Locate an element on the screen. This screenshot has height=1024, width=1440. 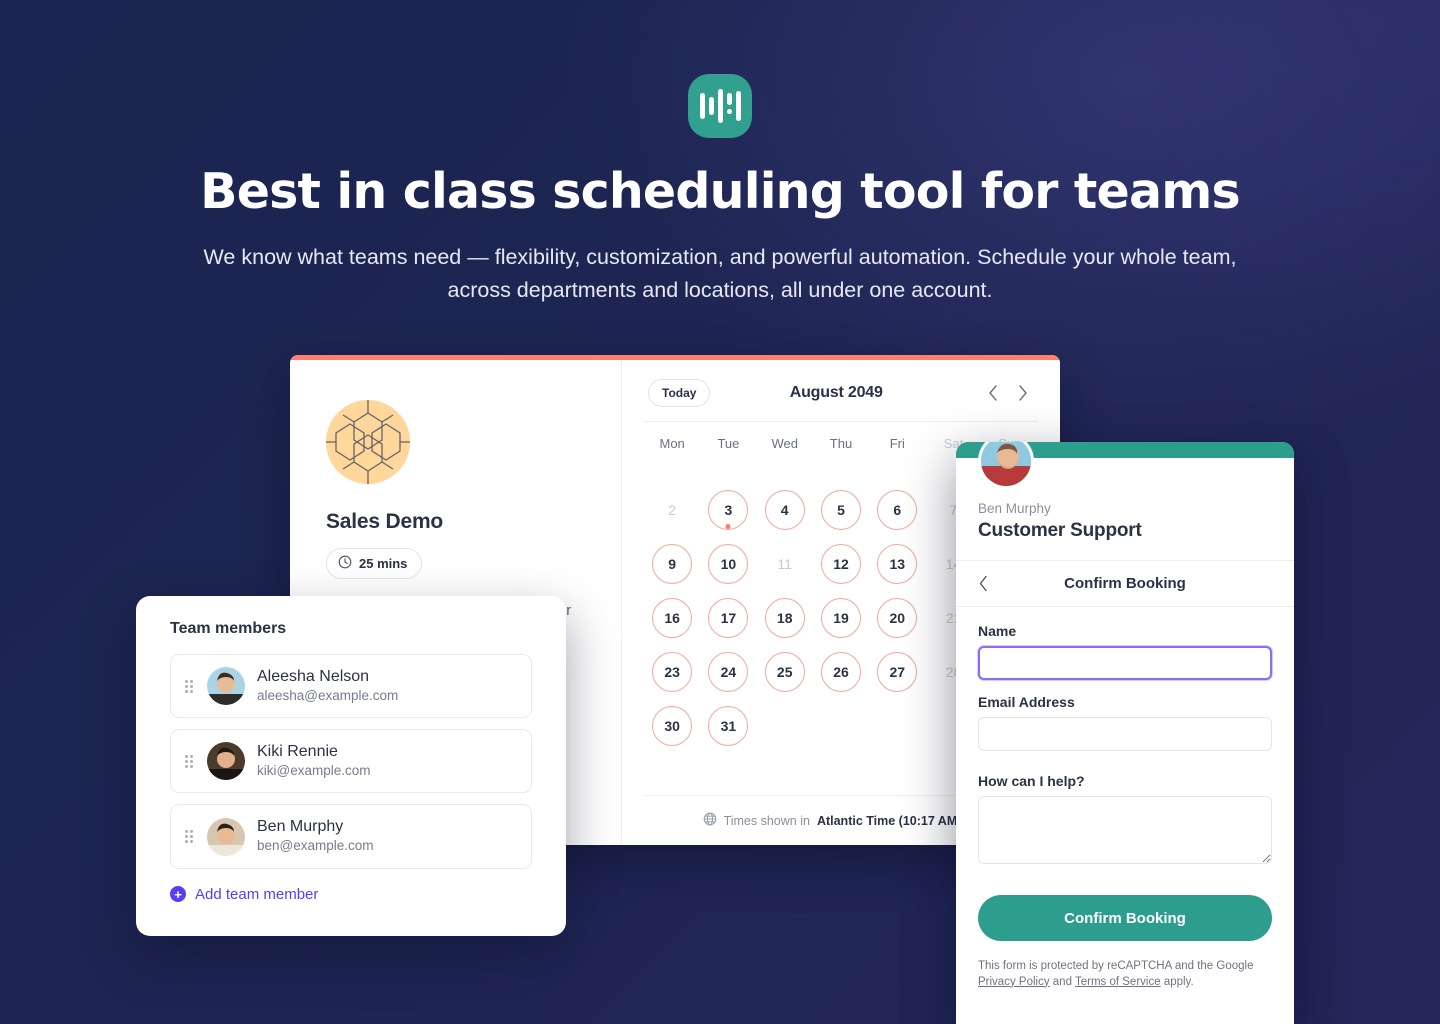
team-members-title: Team members is located at coordinates (228, 628).